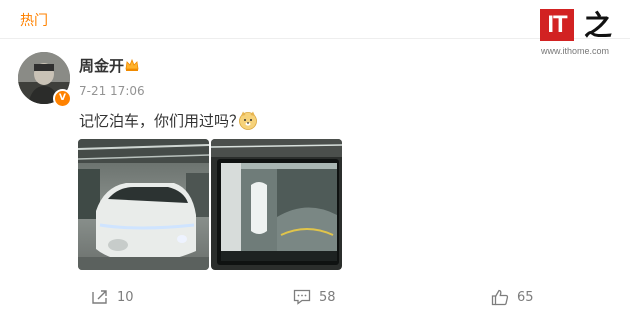 Image resolution: width=630 pixels, height=318 pixels. What do you see at coordinates (327, 297) in the screenshot?
I see `comment-count: 58` at bounding box center [327, 297].